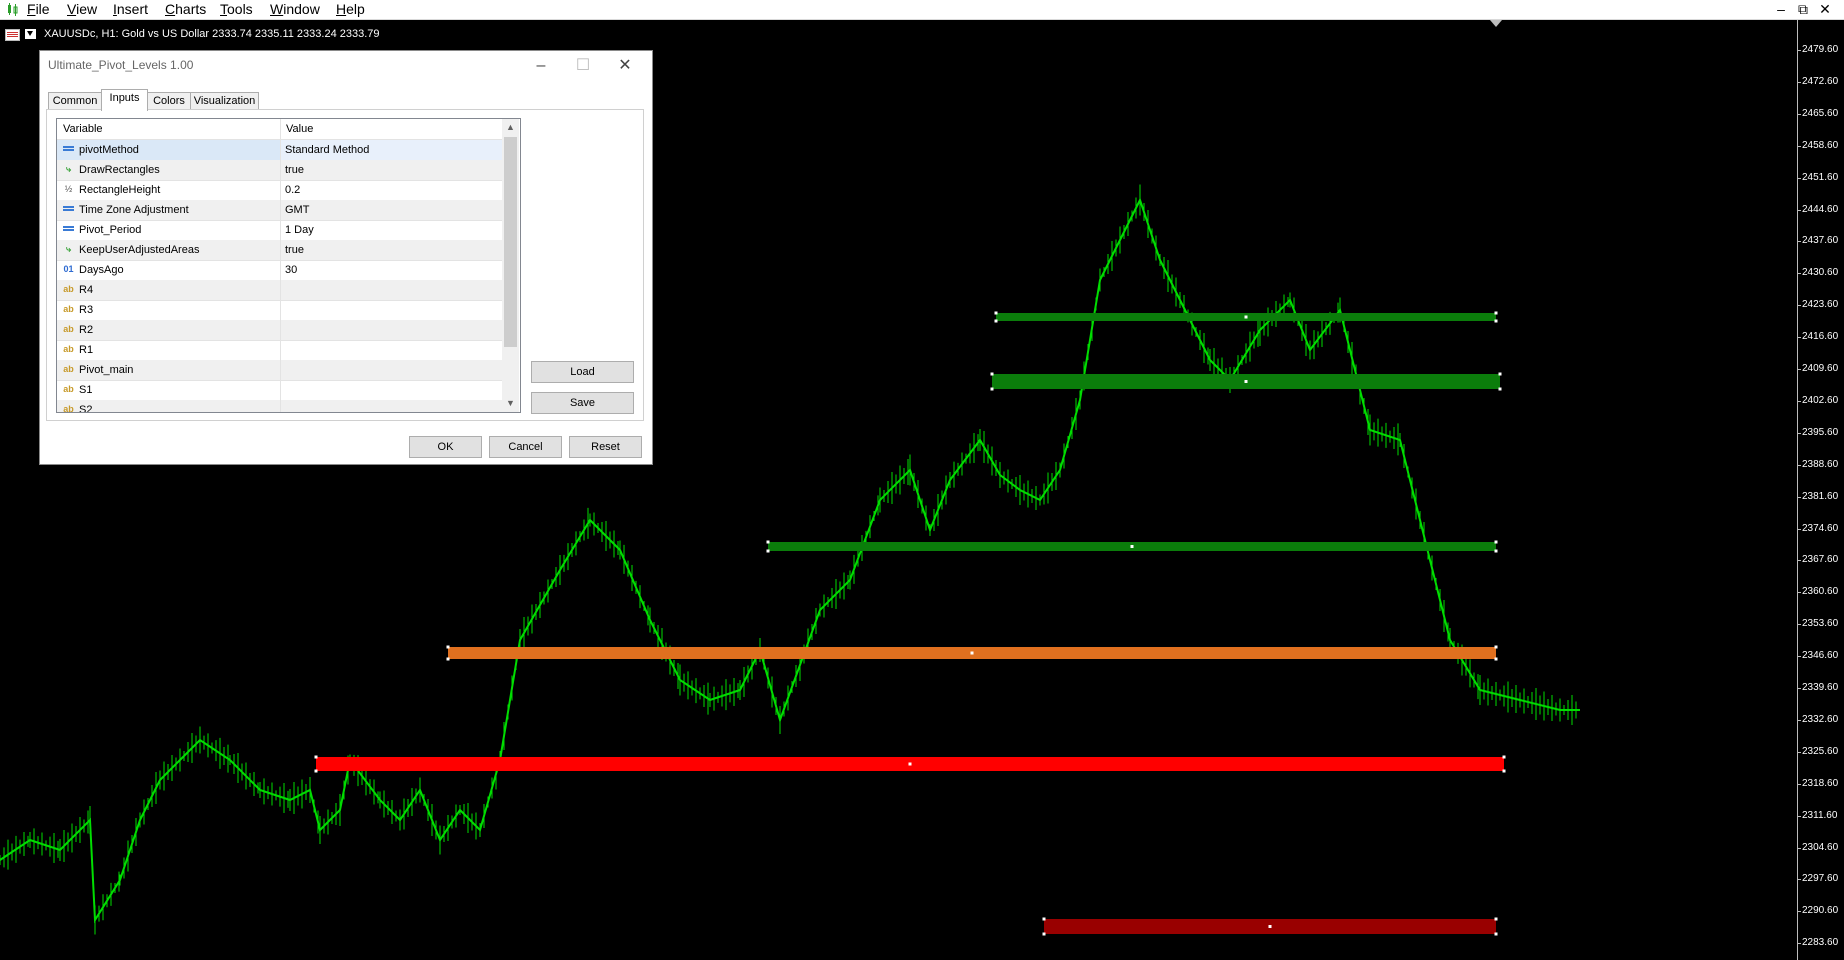 This screenshot has height=960, width=1844. I want to click on parameter-row: pivotMethod Standard Method, so click(279, 150).